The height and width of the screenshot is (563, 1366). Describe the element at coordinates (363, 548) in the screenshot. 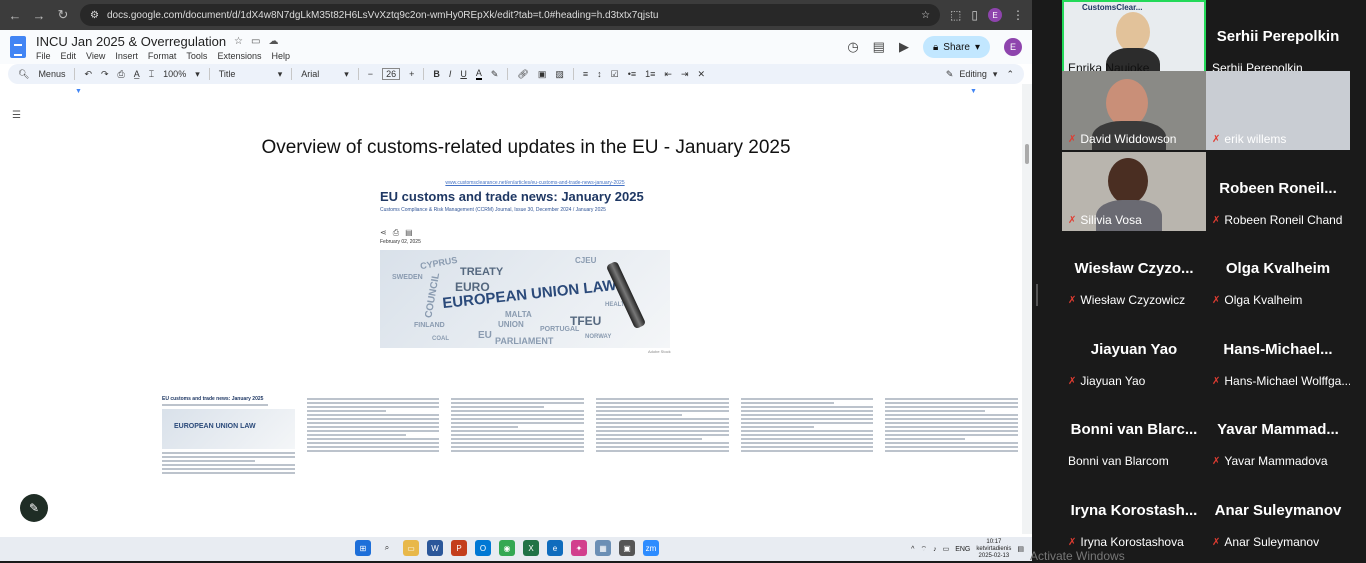

I see `windows-start-icon: ⊞` at that location.